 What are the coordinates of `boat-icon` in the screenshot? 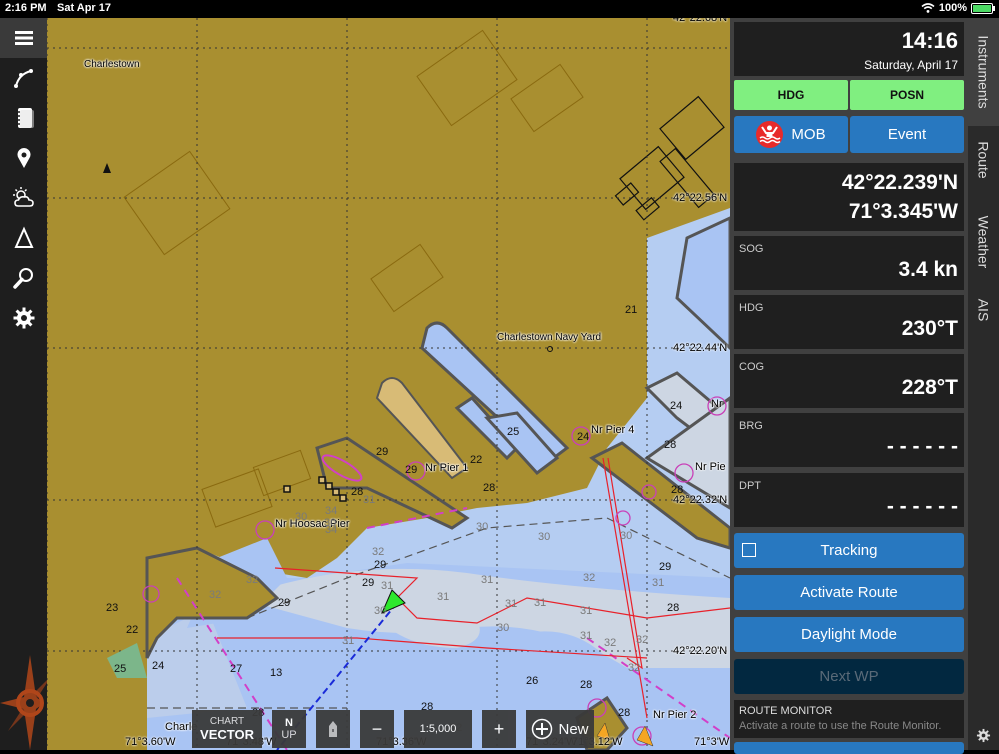 It's located at (333, 729).